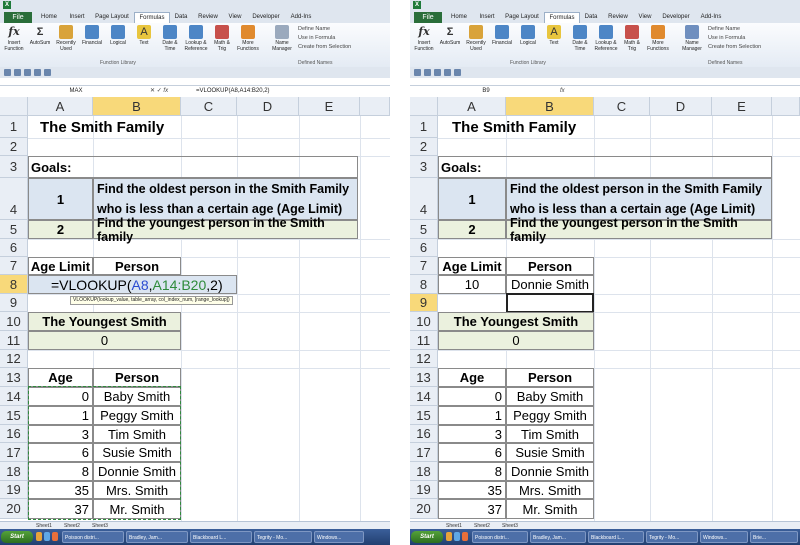  What do you see at coordinates (132, 284) in the screenshot?
I see `formula-edit-cell: =VLOOKUP(A8, A14:B20,2)` at bounding box center [132, 284].